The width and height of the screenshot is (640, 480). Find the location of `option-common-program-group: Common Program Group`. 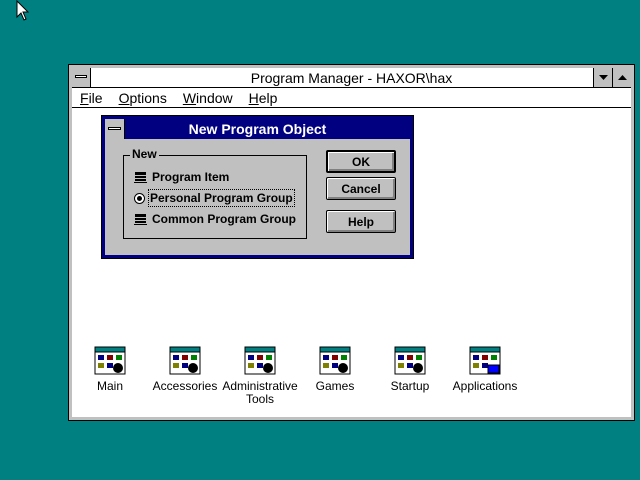

option-common-program-group: Common Program Group is located at coordinates (215, 219).